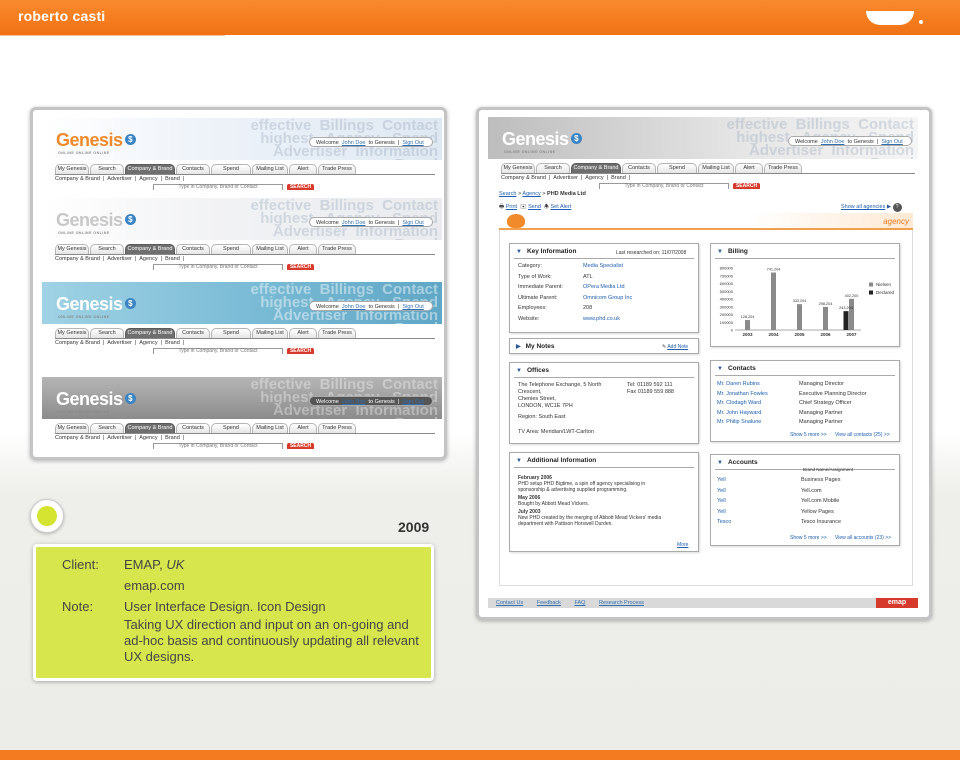  Describe the element at coordinates (863, 207) in the screenshot. I see `show-all-agencies-link: Show all agencies` at that location.